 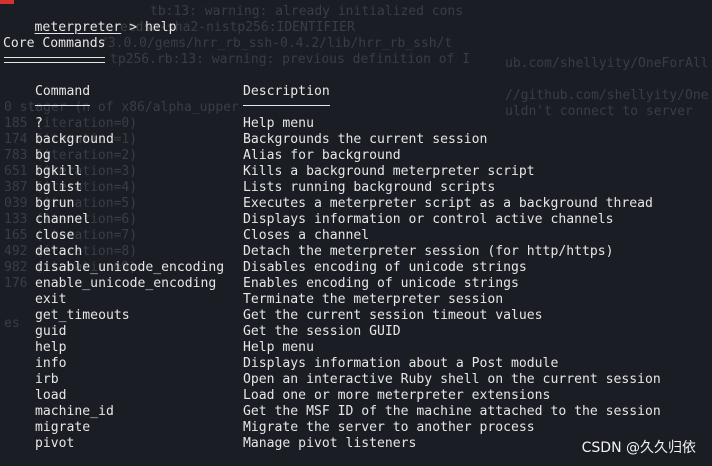 I want to click on table-row: close Closes a channel, so click(x=356, y=236).